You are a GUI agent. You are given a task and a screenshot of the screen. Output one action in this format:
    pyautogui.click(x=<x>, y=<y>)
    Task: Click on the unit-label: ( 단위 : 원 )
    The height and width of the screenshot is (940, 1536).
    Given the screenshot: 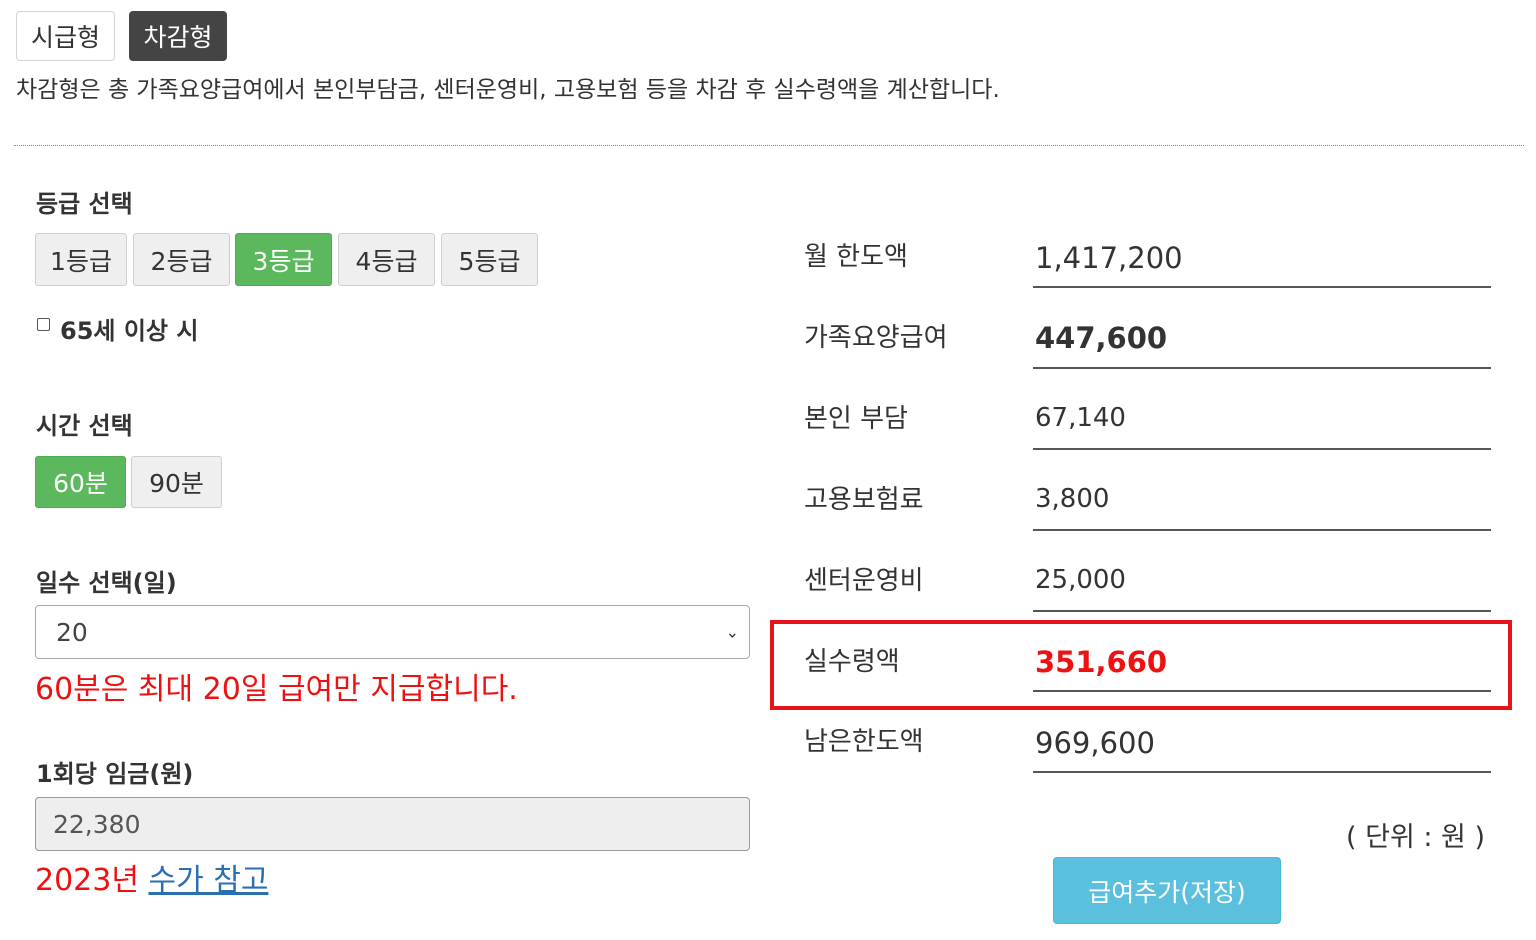 What is the action you would take?
    pyautogui.click(x=1416, y=837)
    